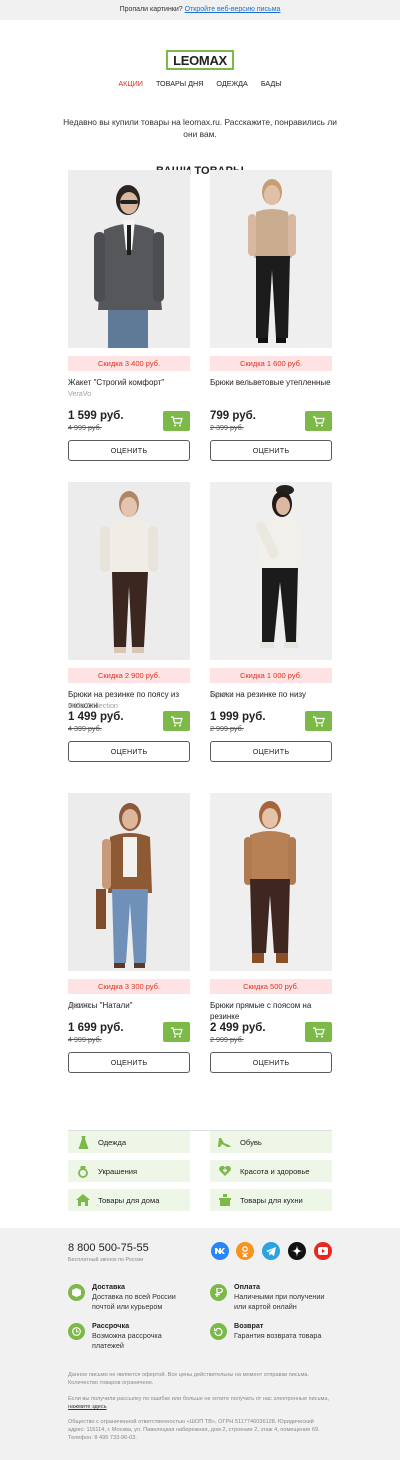 The height and width of the screenshot is (1460, 400). Describe the element at coordinates (238, 1028) in the screenshot. I see `product-price: 2 499 руб.` at that location.